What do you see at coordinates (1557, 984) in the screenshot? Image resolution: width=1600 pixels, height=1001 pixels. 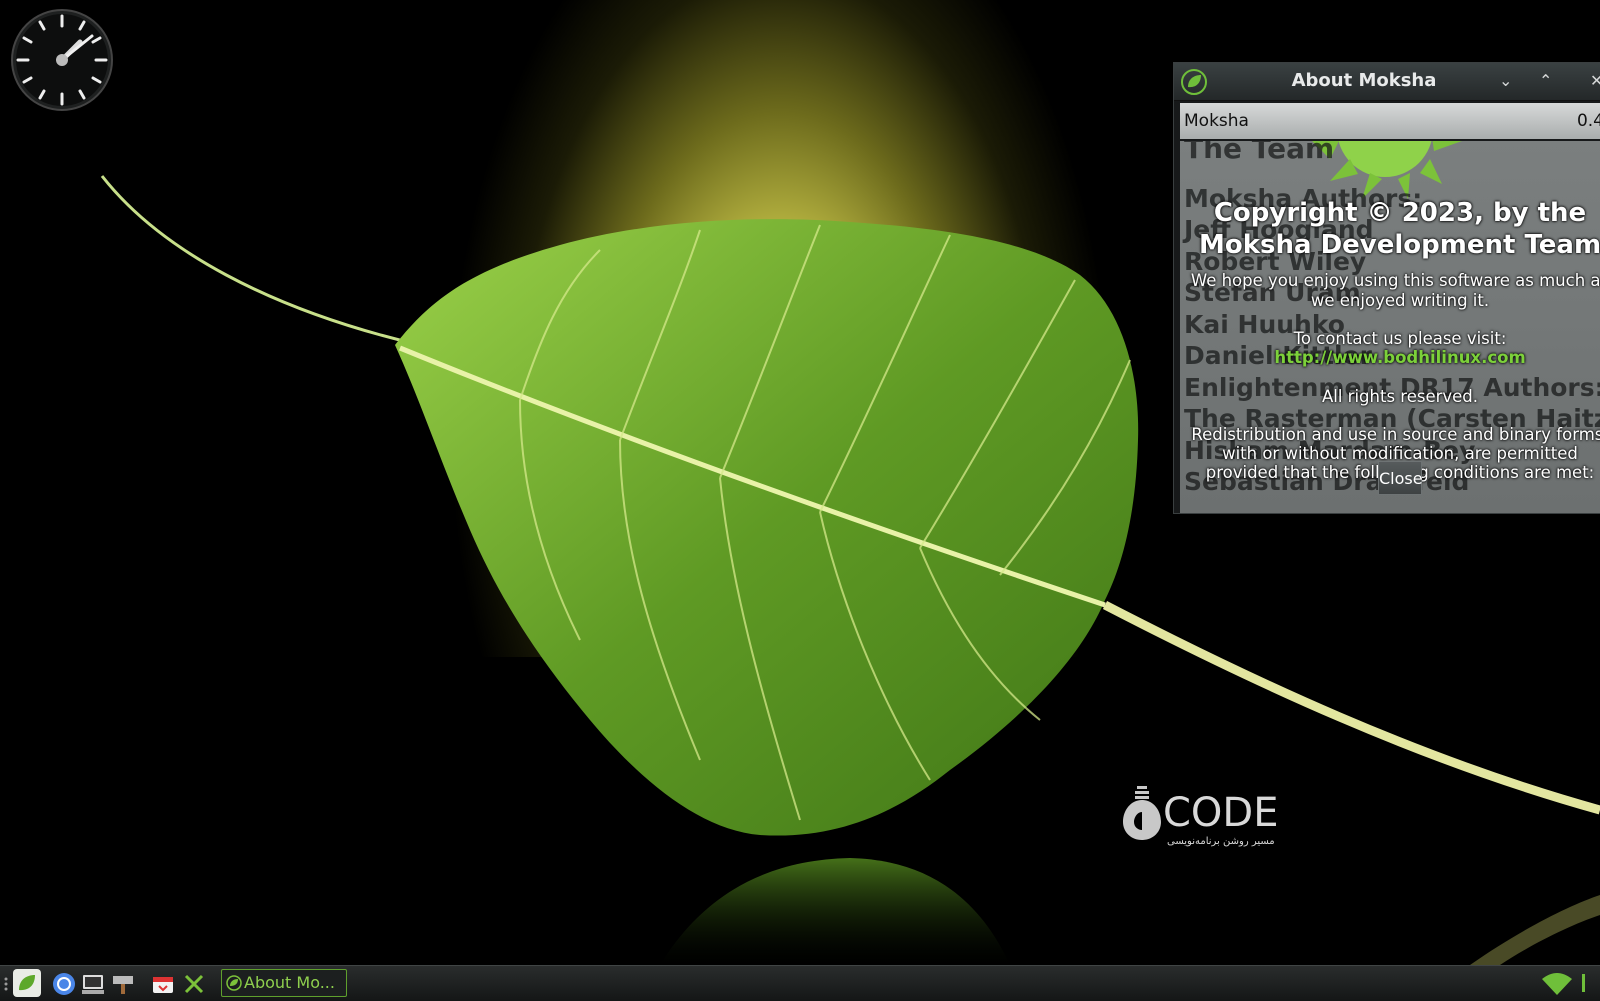 I see `wifi-icon` at bounding box center [1557, 984].